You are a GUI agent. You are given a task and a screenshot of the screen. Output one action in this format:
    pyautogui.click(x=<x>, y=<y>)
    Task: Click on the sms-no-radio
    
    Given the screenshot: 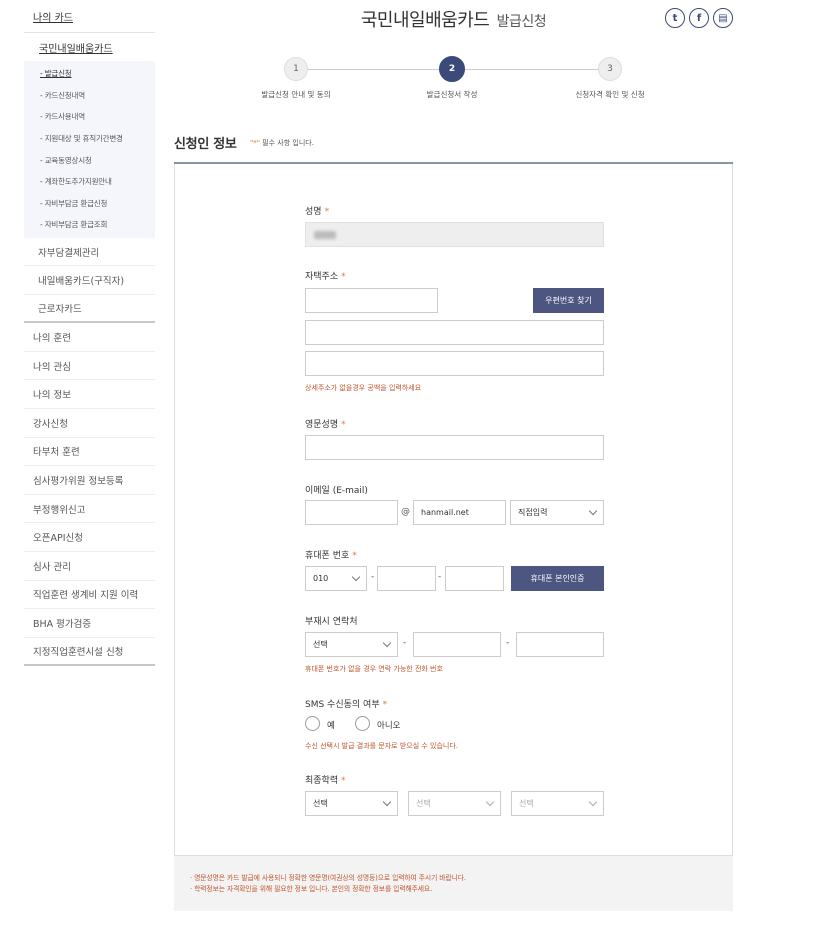 What is the action you would take?
    pyautogui.click(x=362, y=723)
    